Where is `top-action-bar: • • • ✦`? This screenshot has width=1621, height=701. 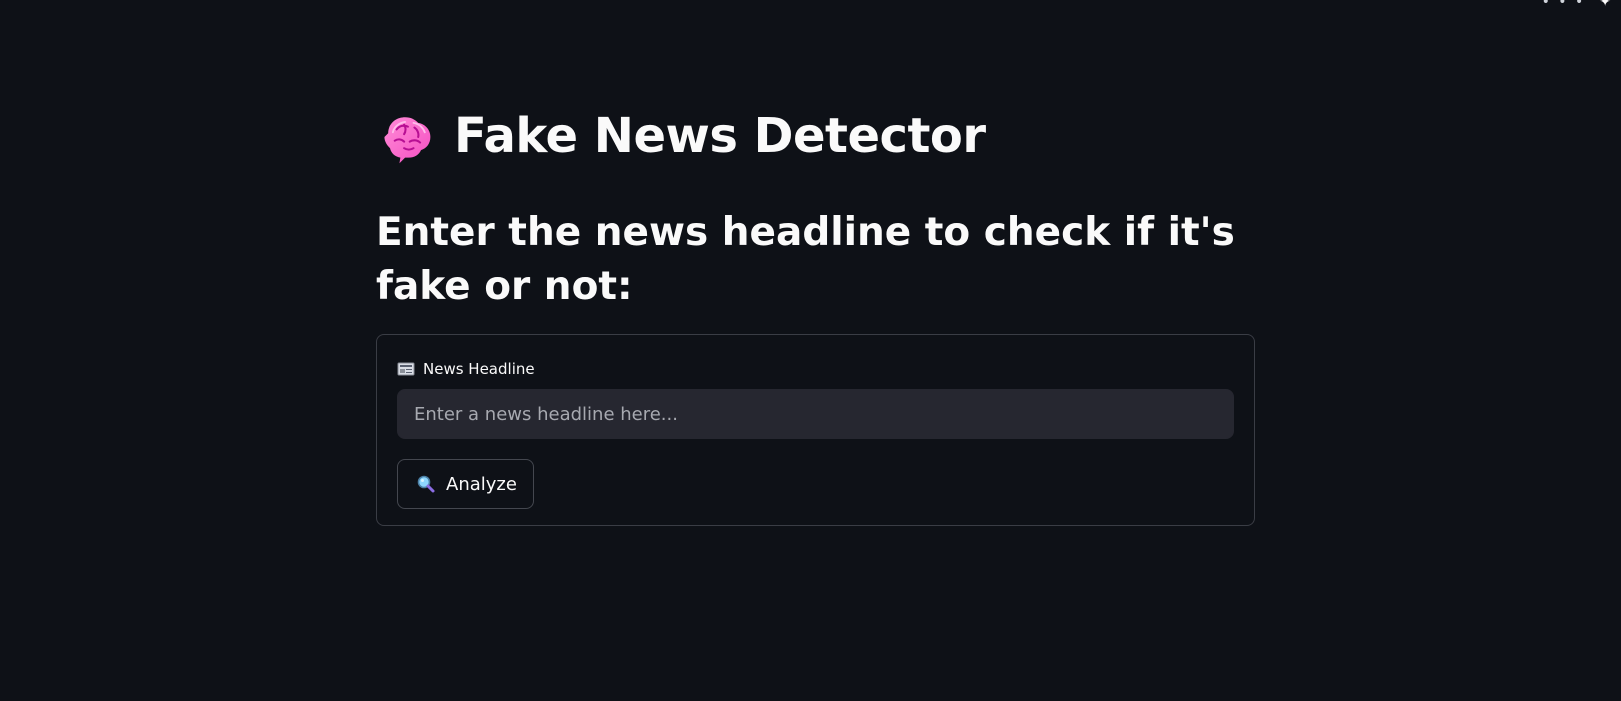
top-action-bar: • • • ✦ is located at coordinates (1576, 5).